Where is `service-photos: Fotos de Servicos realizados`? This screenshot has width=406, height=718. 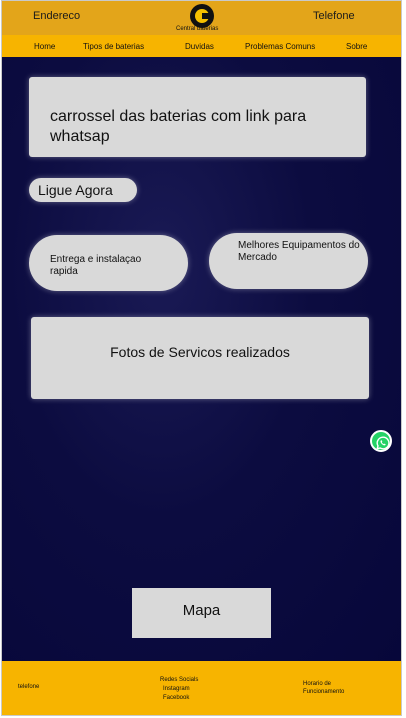
service-photos: Fotos de Servicos realizados is located at coordinates (200, 358).